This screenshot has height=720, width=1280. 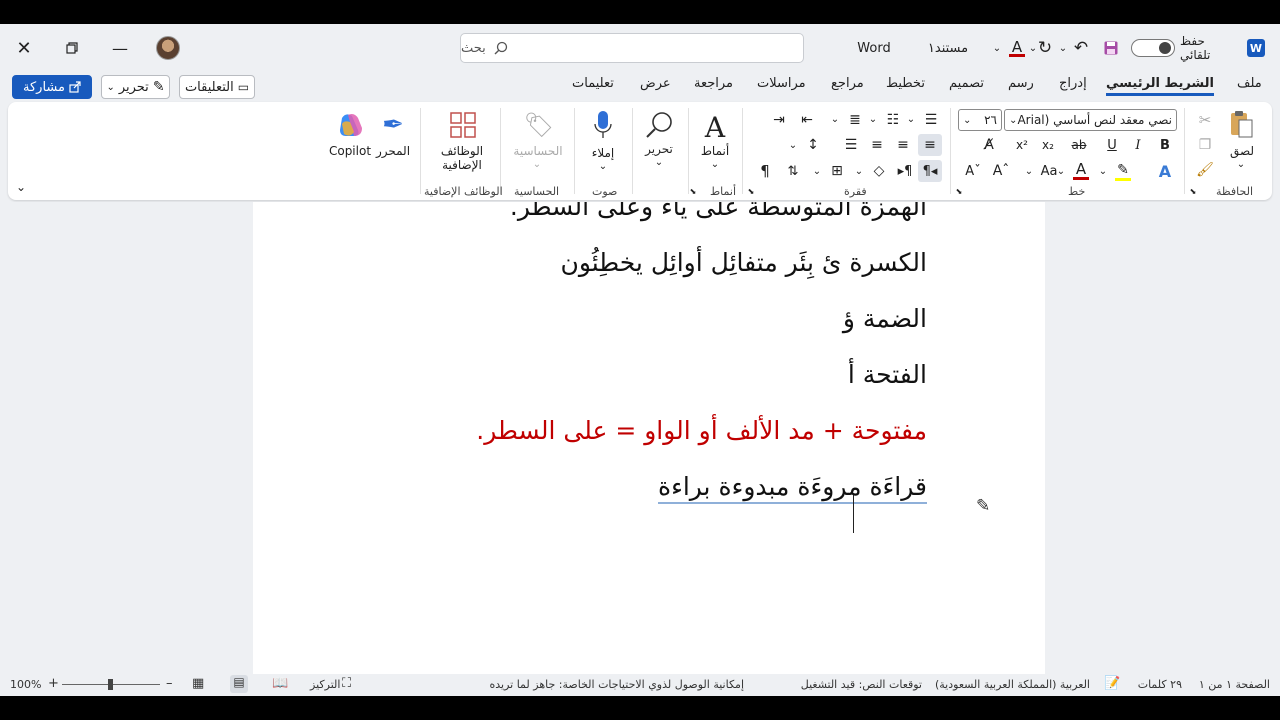 What do you see at coordinates (817, 171) in the screenshot?
I see `borders-chevron-icon: ⌄` at bounding box center [817, 171].